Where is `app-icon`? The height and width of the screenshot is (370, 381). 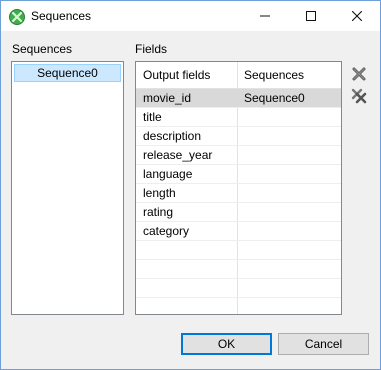
app-icon is located at coordinates (17, 17).